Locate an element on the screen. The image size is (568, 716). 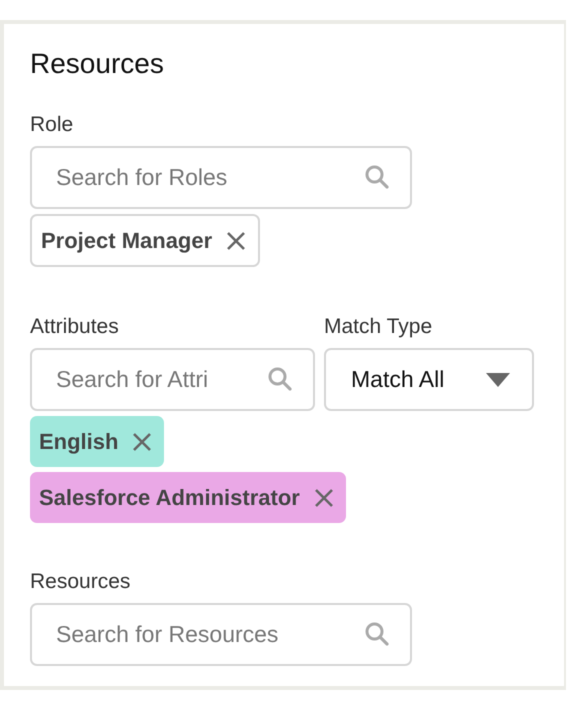
field-label: Attributes is located at coordinates (74, 327).